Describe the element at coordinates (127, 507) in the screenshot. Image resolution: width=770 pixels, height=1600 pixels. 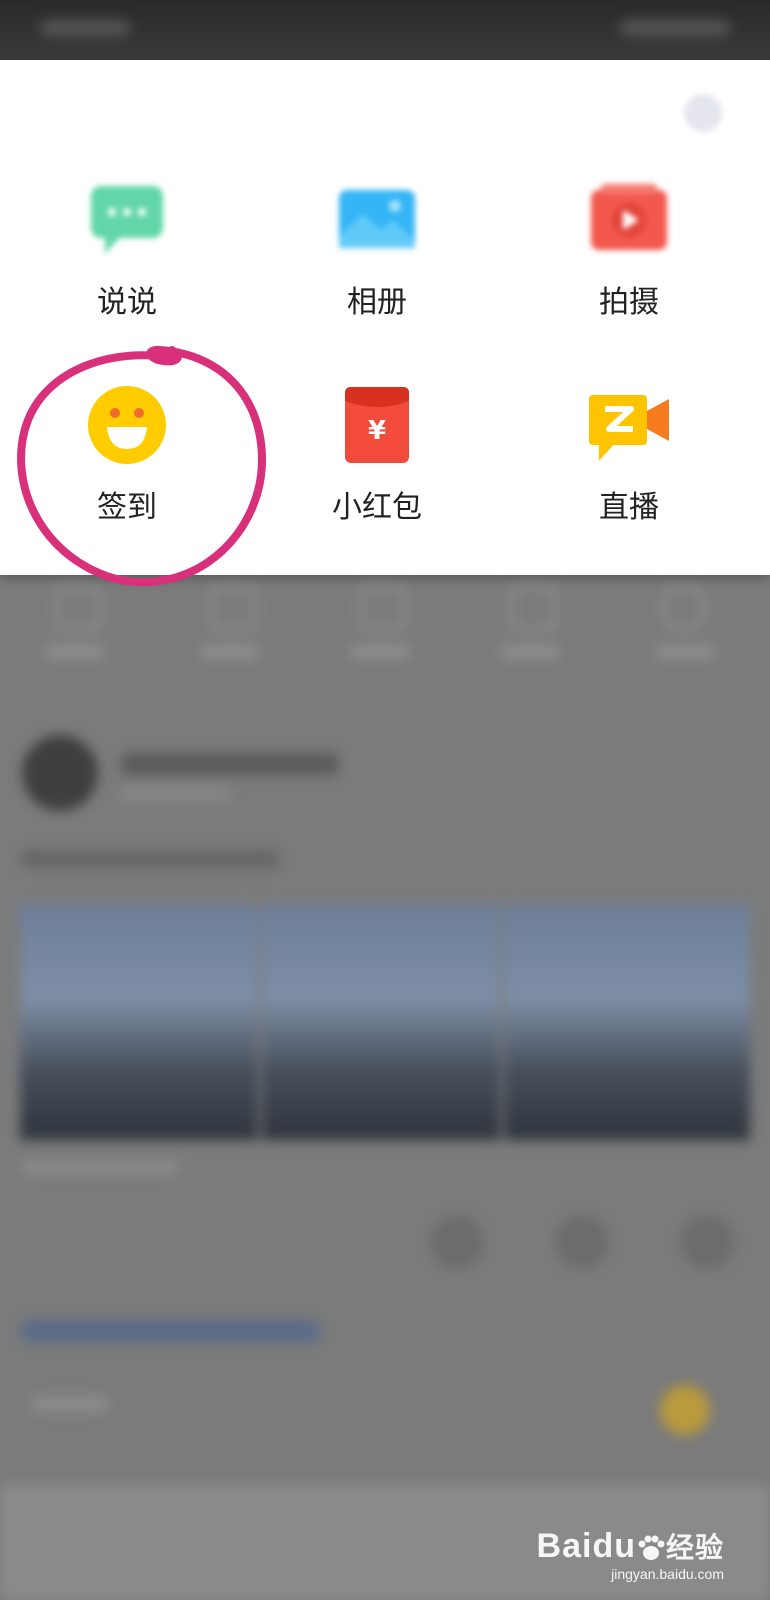
I see `menu-item-label: 签到` at that location.